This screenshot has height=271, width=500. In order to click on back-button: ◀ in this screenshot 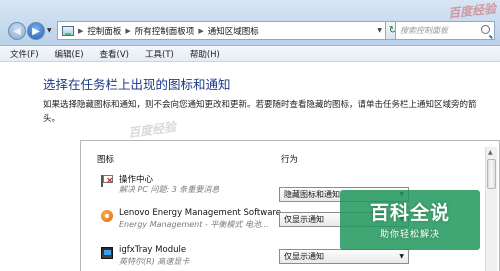, I will do `click(17, 31)`.